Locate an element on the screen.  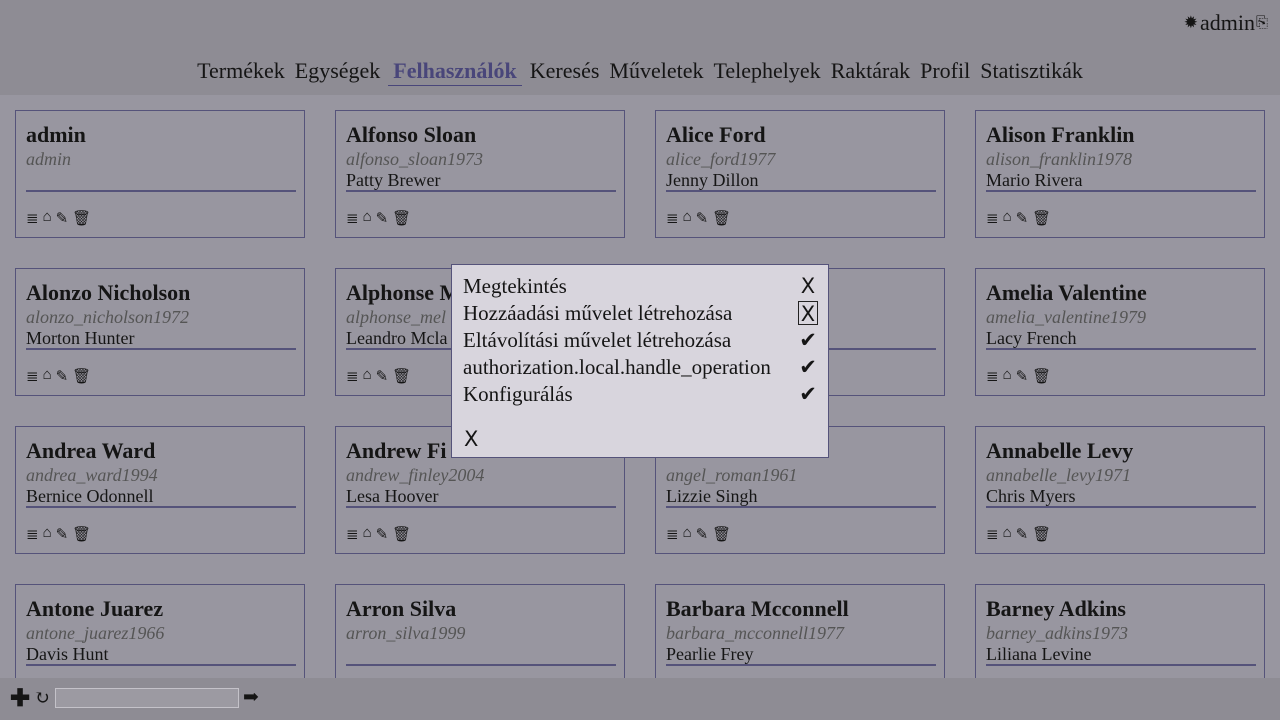
username-label: admin is located at coordinates (1227, 23).